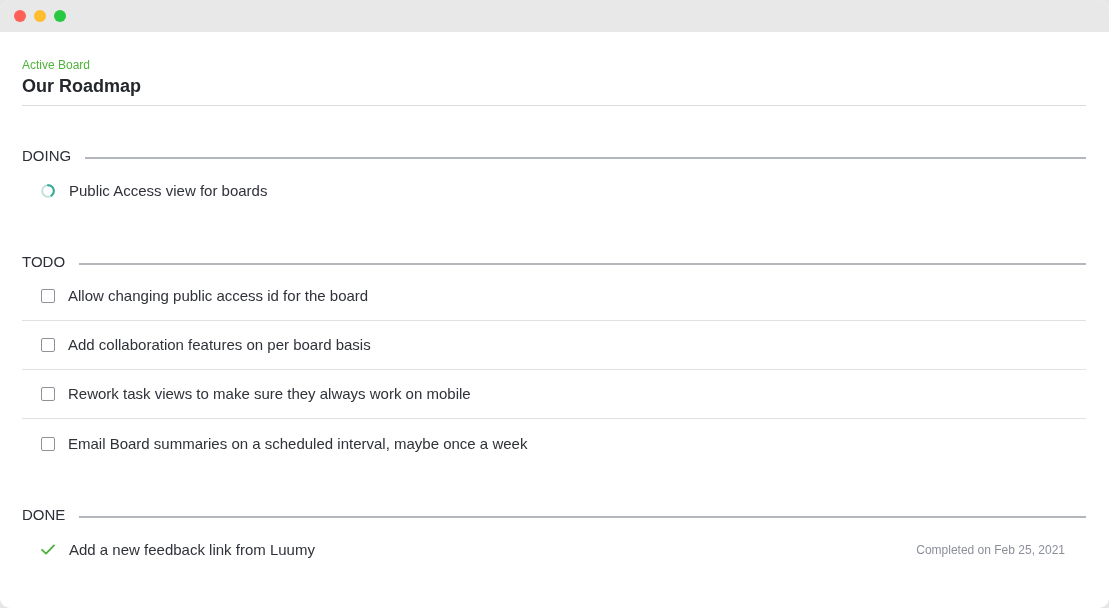  Describe the element at coordinates (56, 65) in the screenshot. I see `board-label: Active Board` at that location.